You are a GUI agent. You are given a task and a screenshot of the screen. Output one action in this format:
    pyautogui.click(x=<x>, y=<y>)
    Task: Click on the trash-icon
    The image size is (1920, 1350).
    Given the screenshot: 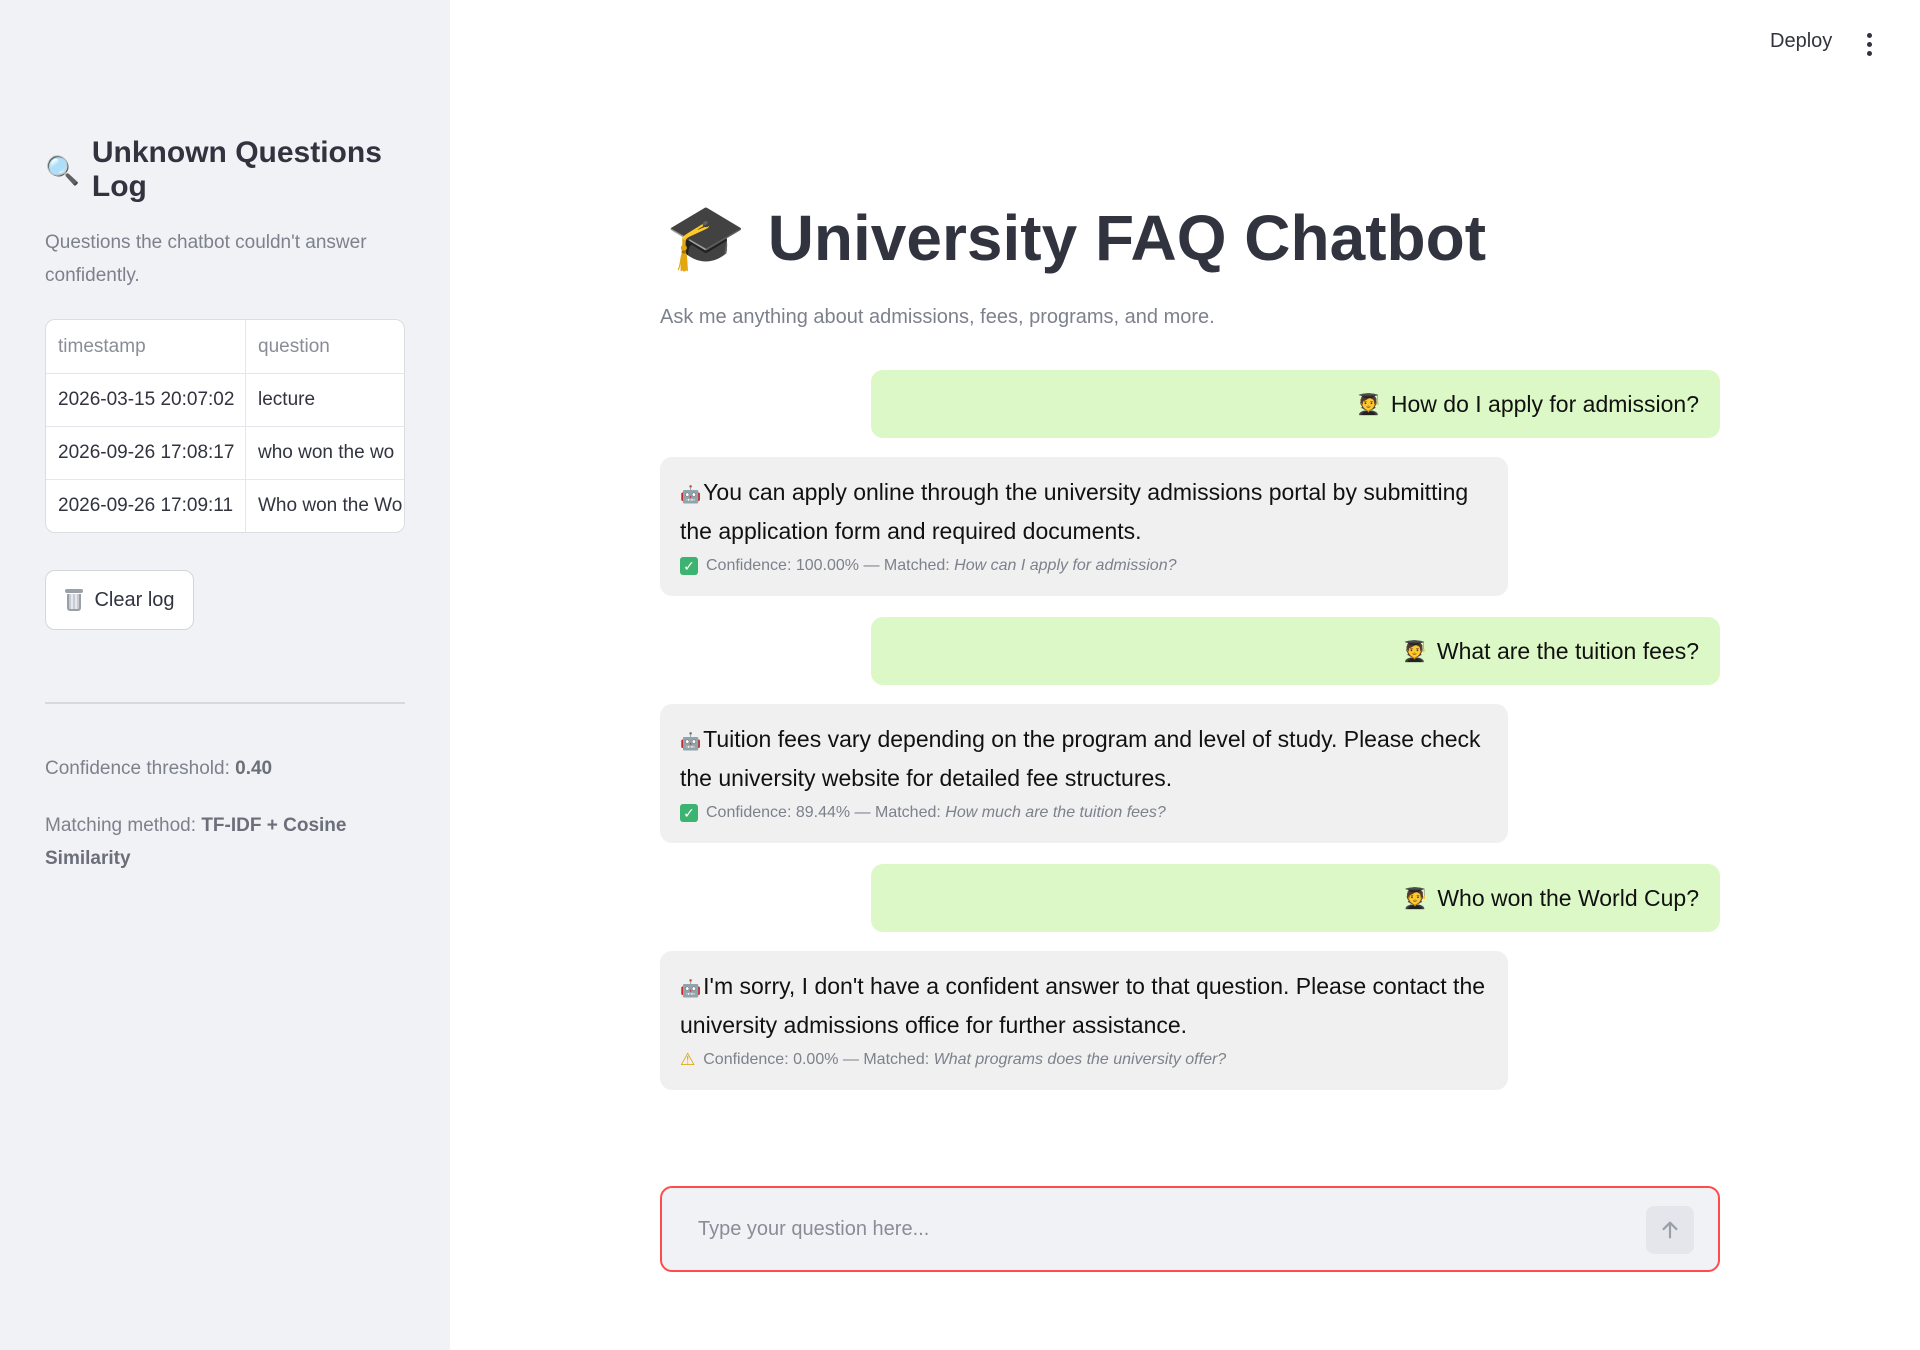 What is the action you would take?
    pyautogui.click(x=74, y=600)
    